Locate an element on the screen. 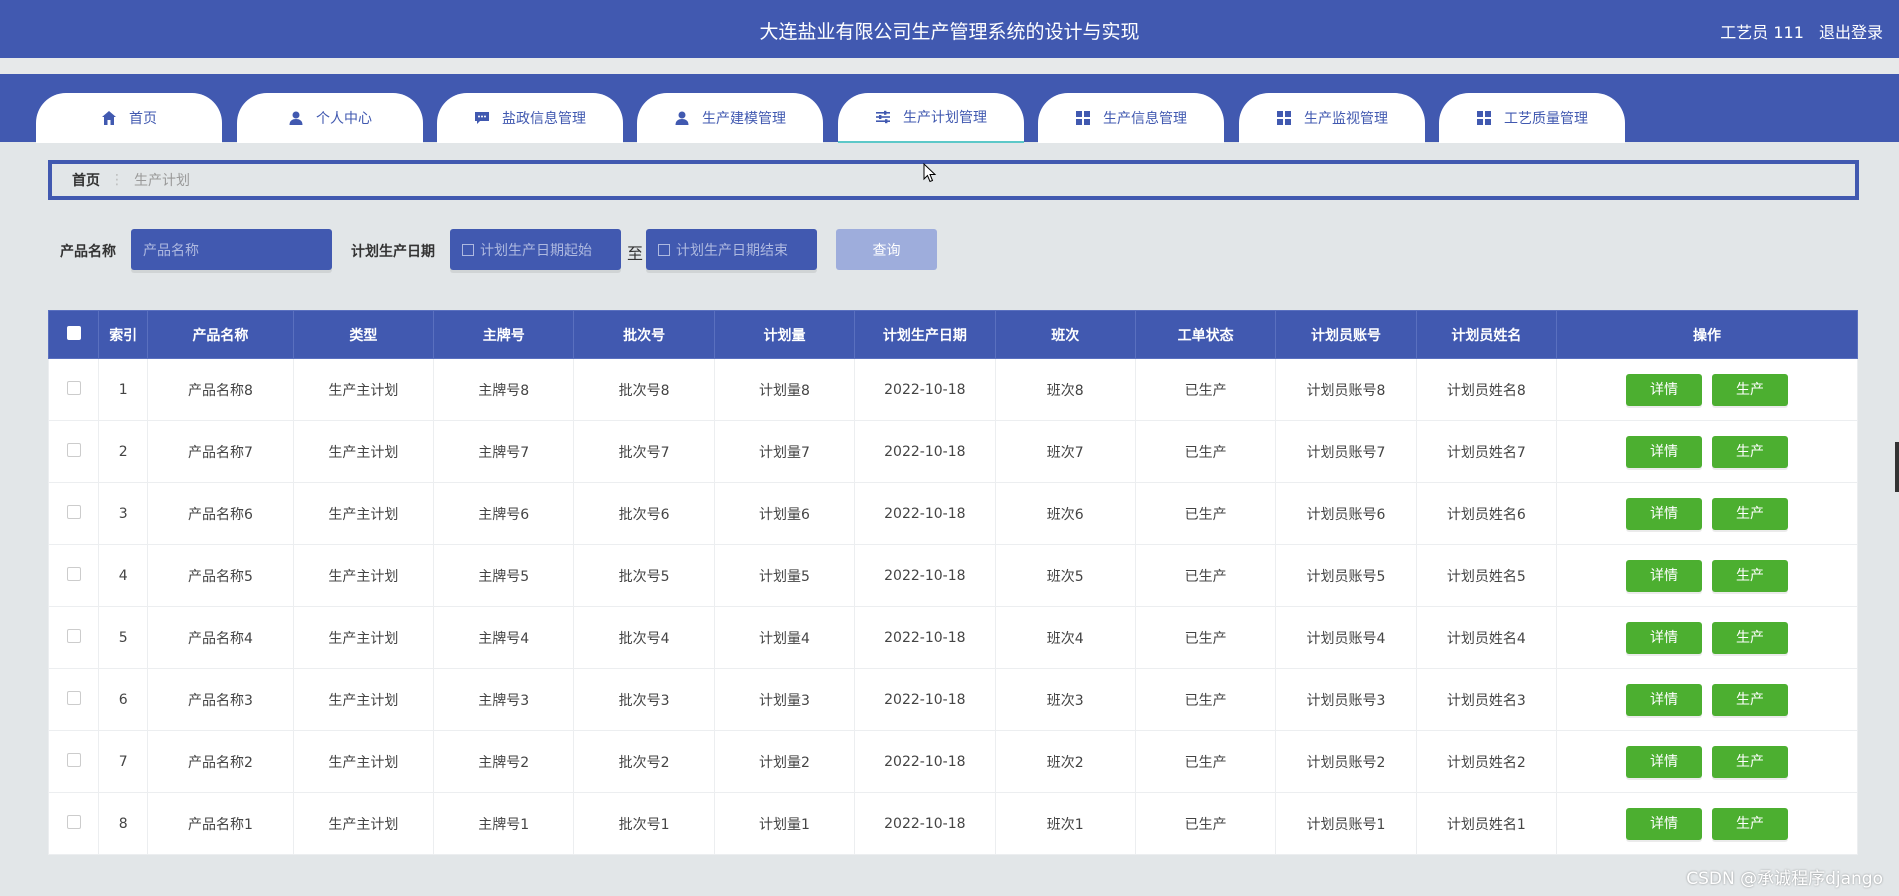 The image size is (1899, 896). table-cell: 班次8 is located at coordinates (1065, 389).